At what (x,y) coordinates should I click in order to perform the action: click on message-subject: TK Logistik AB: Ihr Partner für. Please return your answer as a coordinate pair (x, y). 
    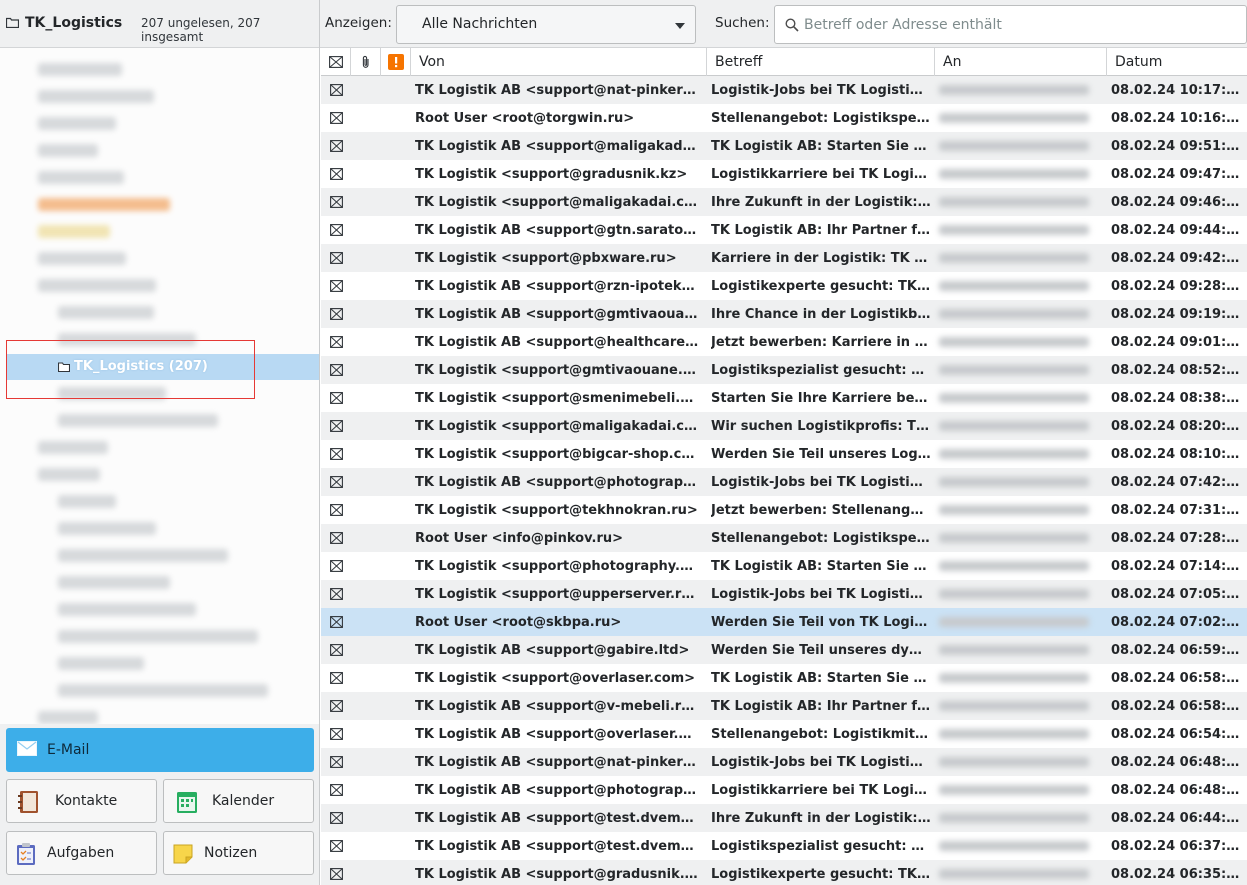
    Looking at the image, I should click on (821, 706).